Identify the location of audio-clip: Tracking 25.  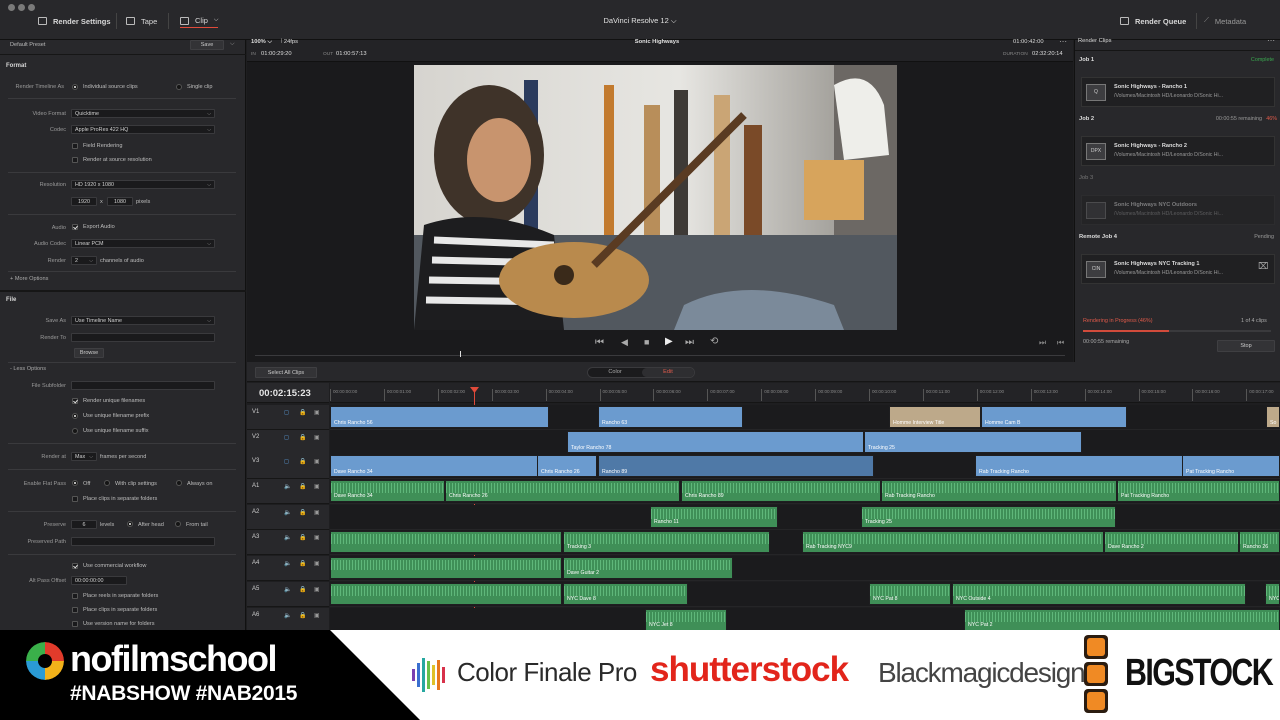
(988, 517).